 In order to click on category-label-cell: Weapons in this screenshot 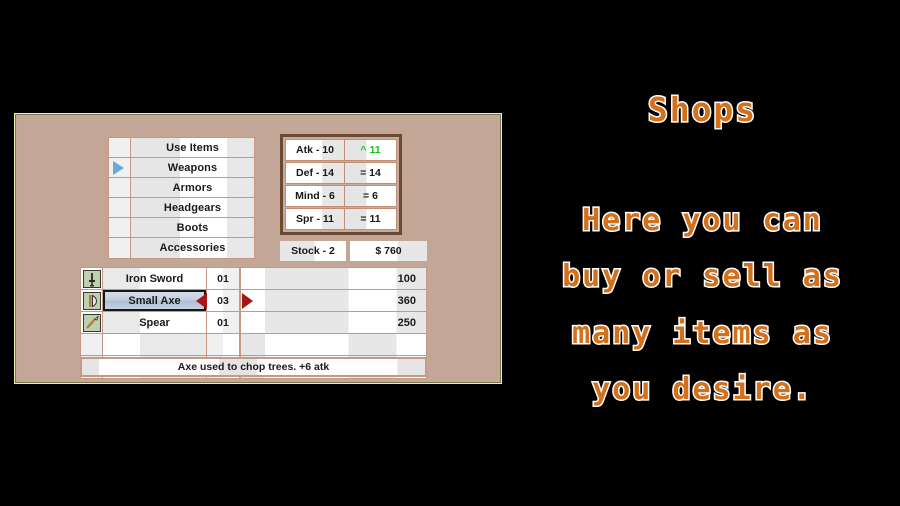, I will do `click(192, 167)`.